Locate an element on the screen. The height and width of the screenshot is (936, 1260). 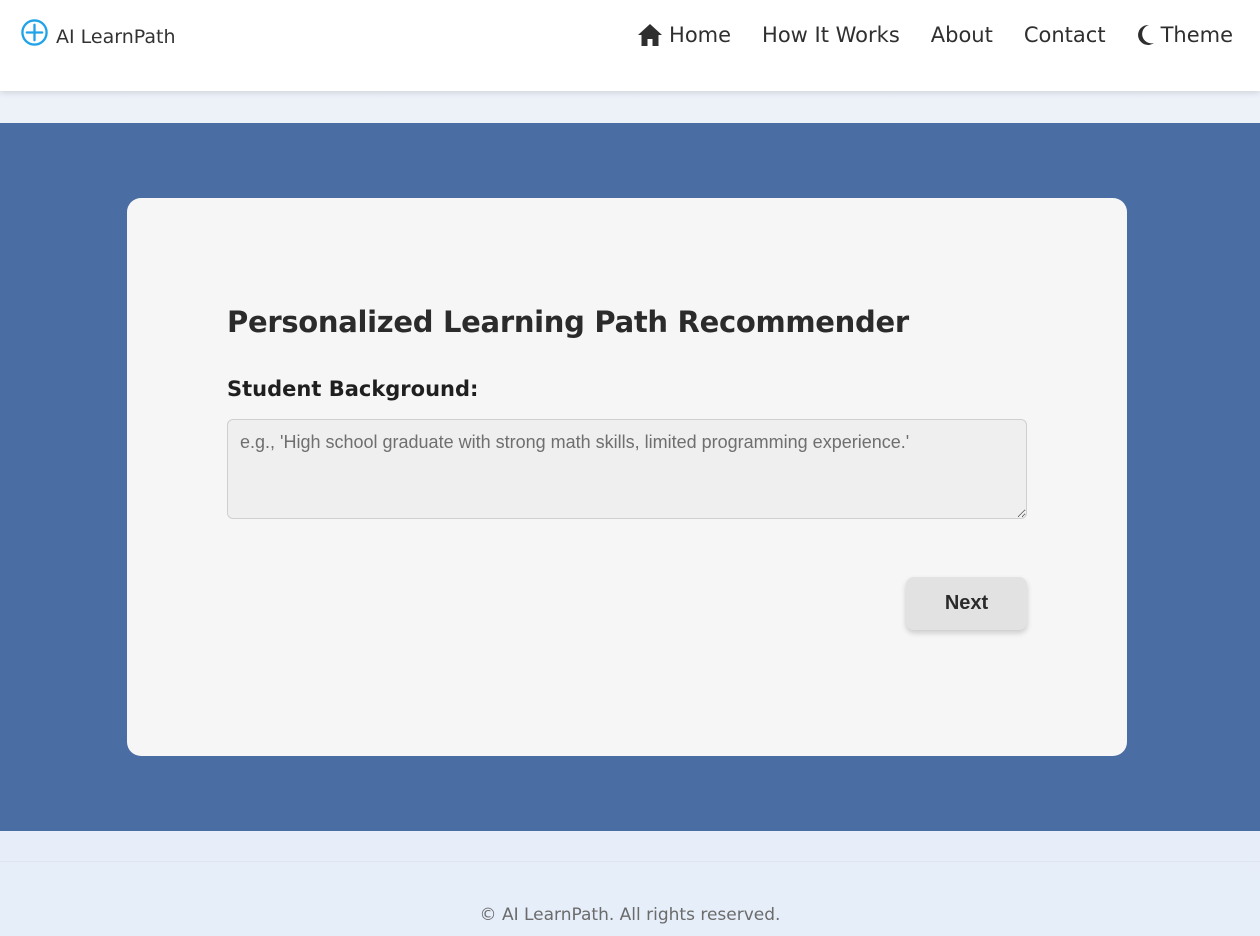
nav-about-label: About is located at coordinates (961, 35).